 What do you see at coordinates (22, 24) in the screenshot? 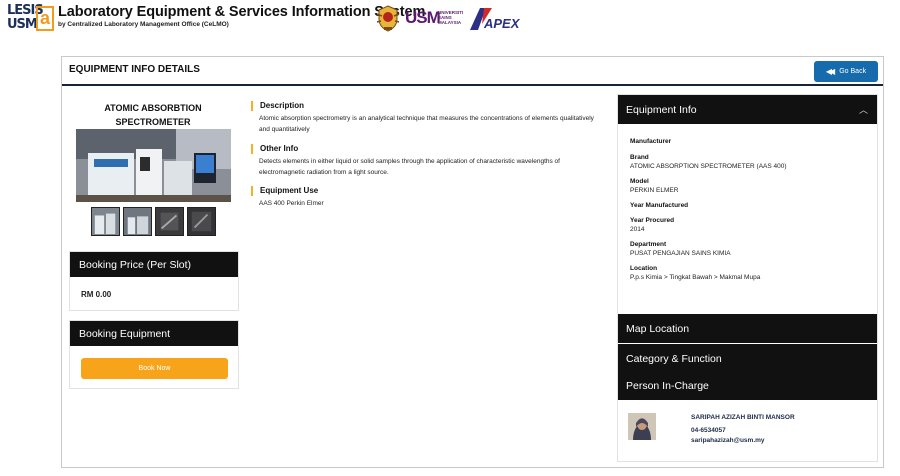
I see `logo-text-bottom: USM` at bounding box center [22, 24].